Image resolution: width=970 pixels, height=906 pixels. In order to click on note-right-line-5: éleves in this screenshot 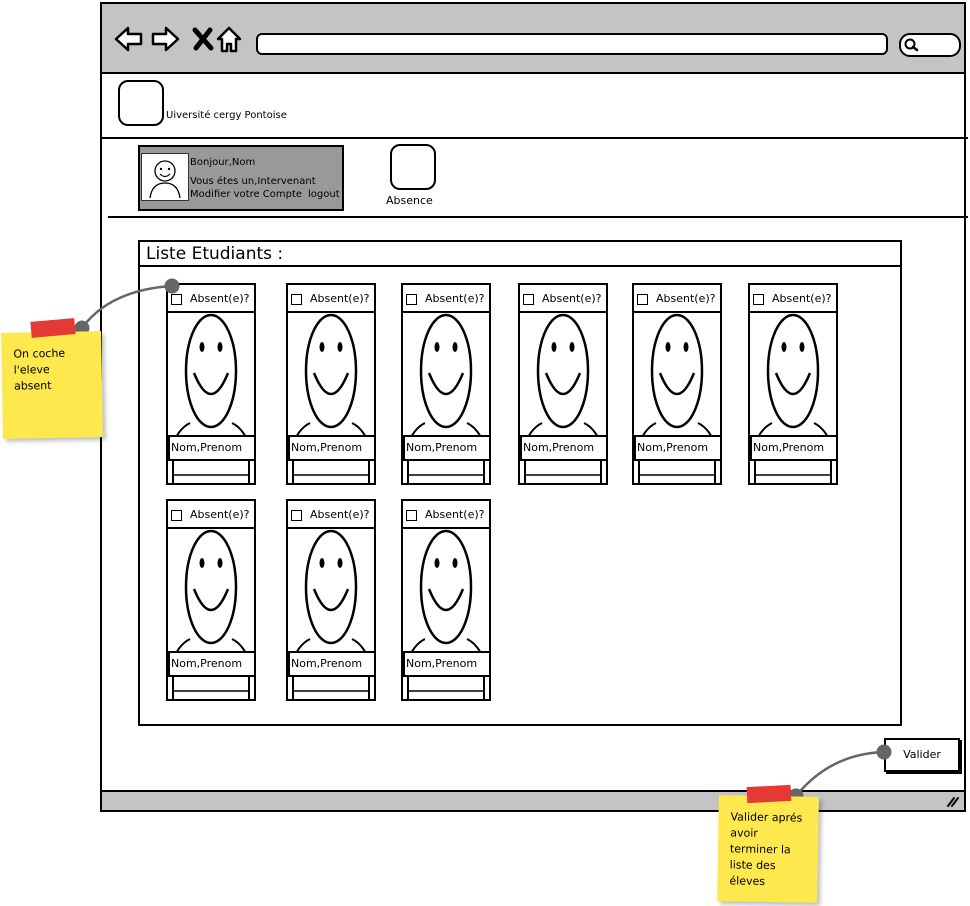, I will do `click(747, 881)`.